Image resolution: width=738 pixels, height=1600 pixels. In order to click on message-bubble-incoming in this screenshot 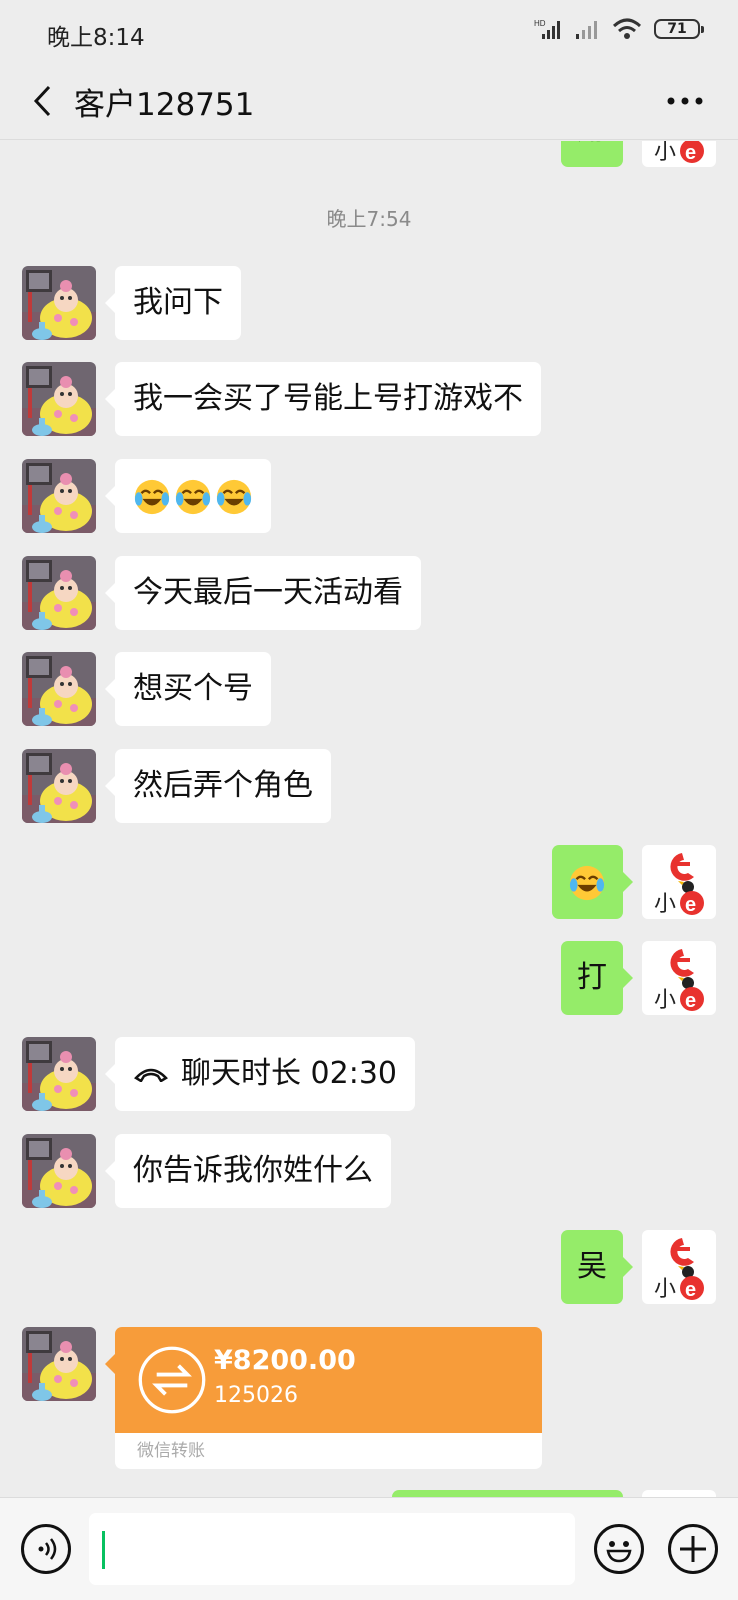, I will do `click(188, 496)`.